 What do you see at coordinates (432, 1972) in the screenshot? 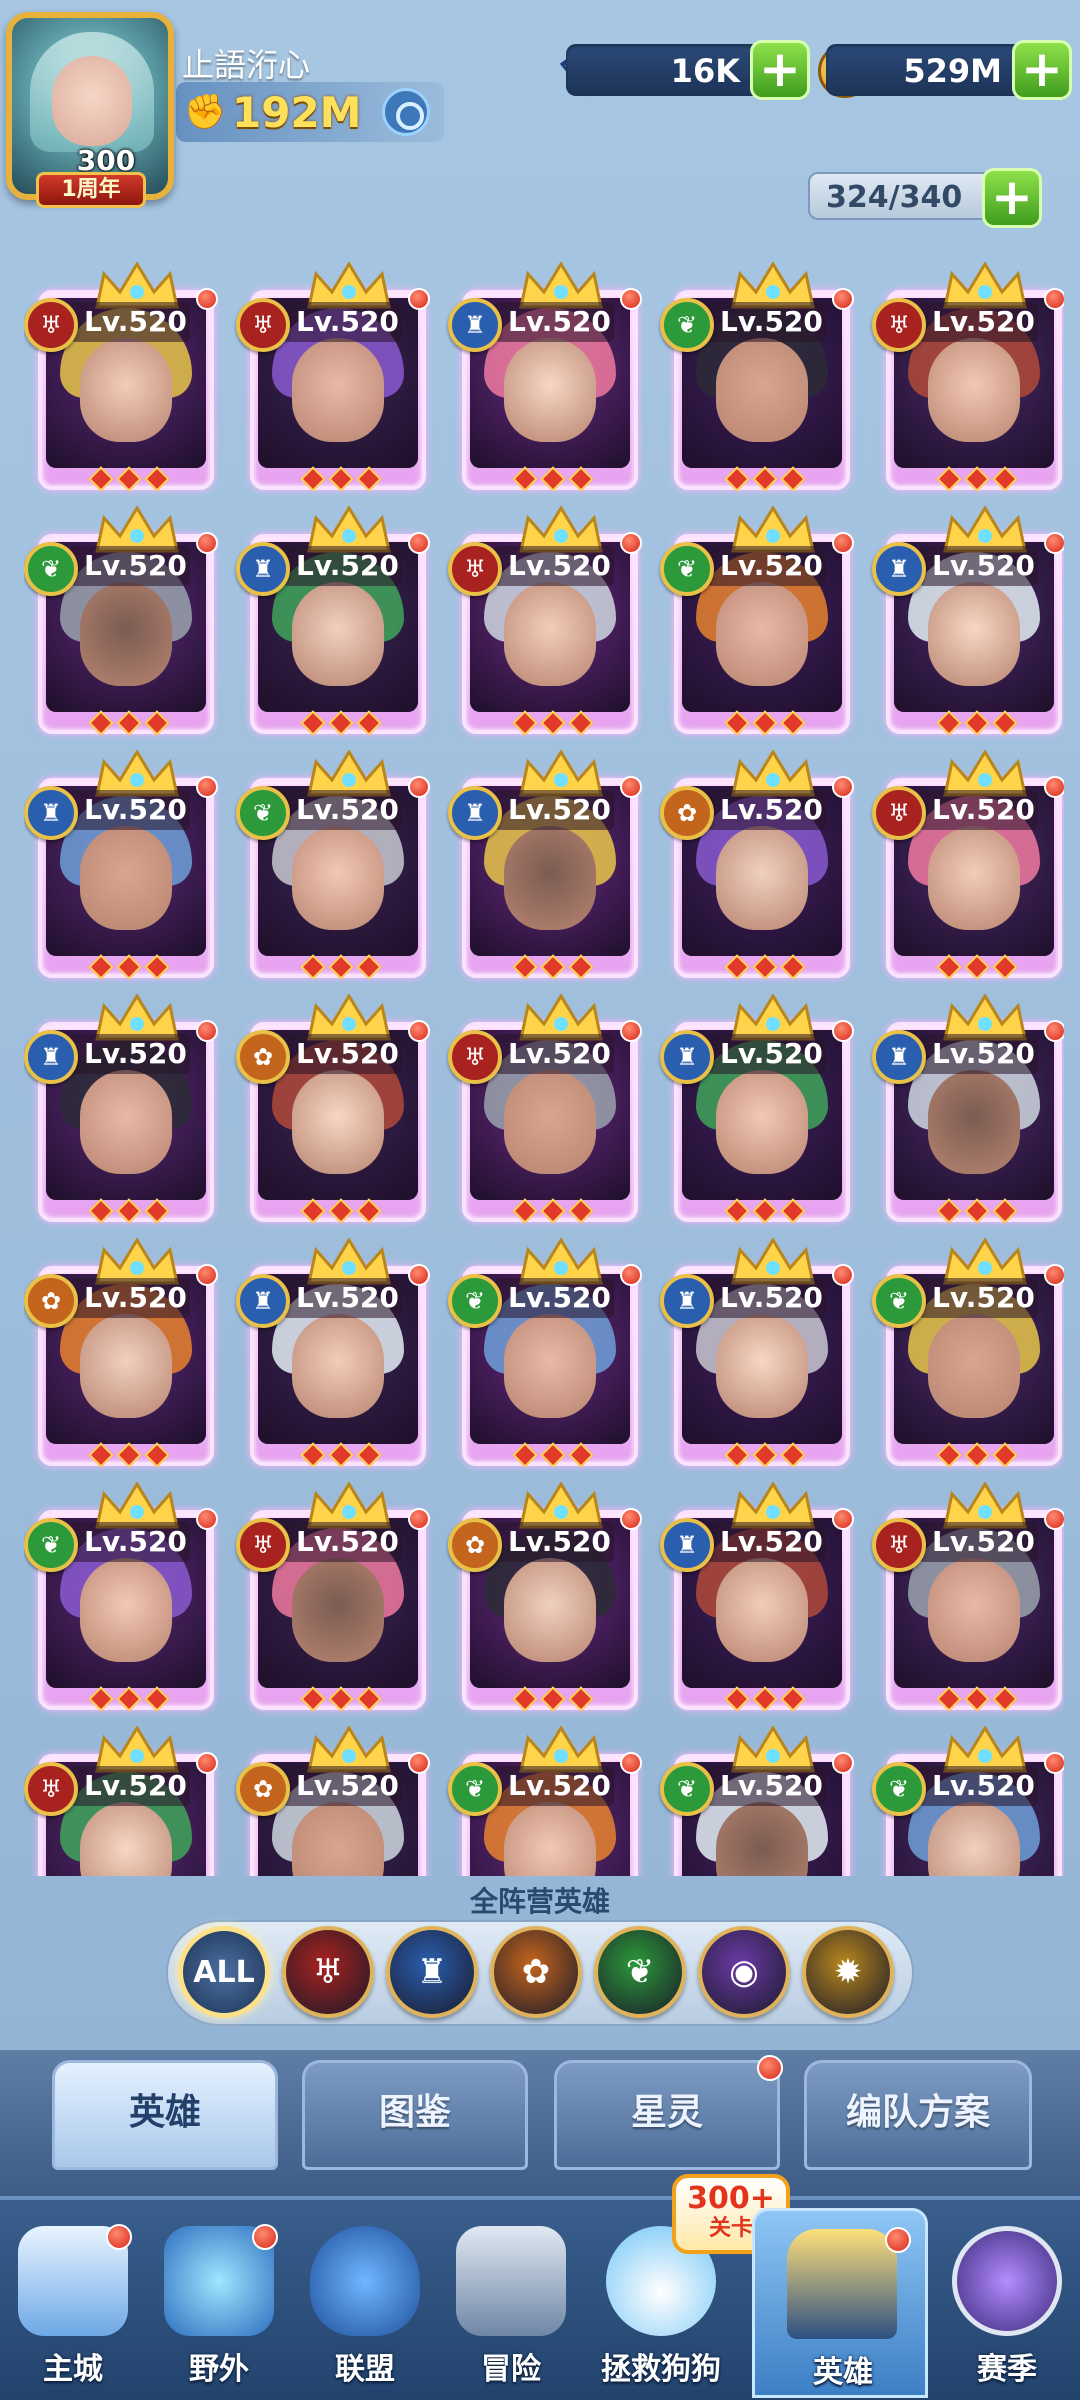
I see `filter-blue-faction-button: ♜` at bounding box center [432, 1972].